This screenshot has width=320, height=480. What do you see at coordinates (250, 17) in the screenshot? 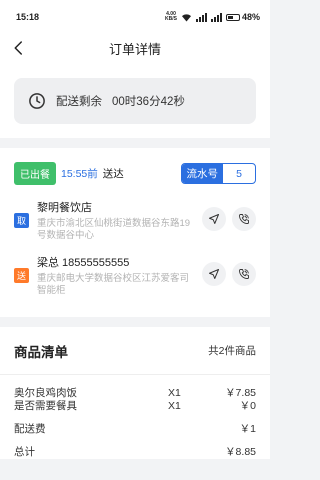
I see `battery-percent: 48%` at bounding box center [250, 17].